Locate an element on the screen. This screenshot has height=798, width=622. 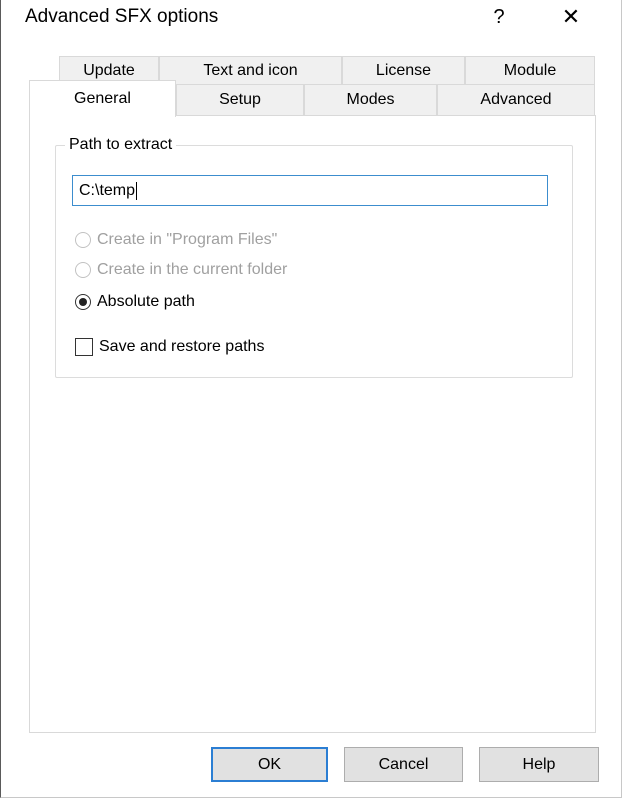
tab-advanced: Advanced is located at coordinates (516, 100).